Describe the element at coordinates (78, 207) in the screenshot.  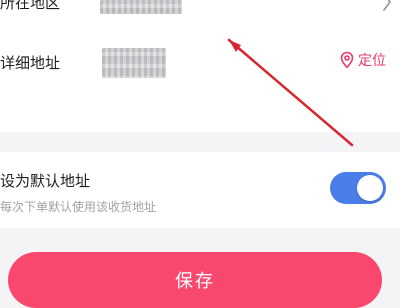
I see `default-address-subtitle: 每次下单默认使用该收货地址` at that location.